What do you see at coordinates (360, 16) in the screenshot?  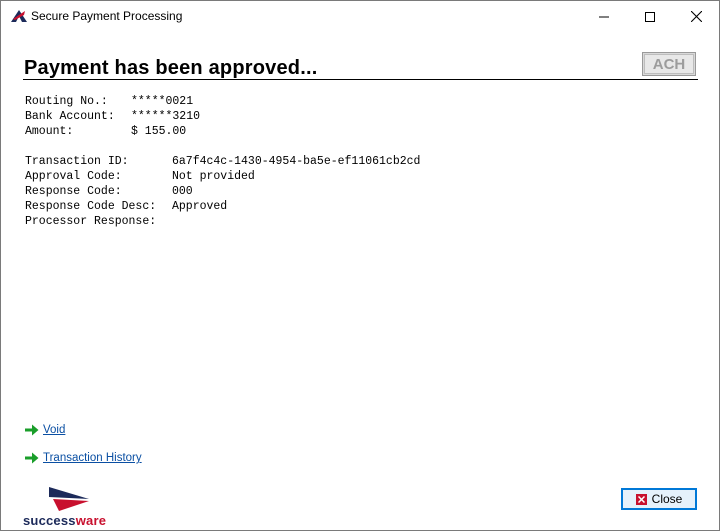 I see `title-bar: Secure Payment Processing` at bounding box center [360, 16].